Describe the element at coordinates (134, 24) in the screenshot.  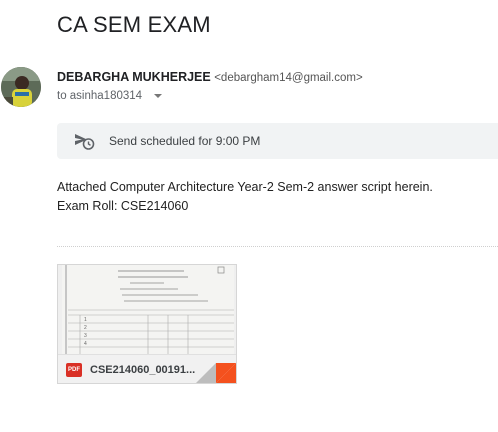
I see `email-subject: CA SEM EXAM` at that location.